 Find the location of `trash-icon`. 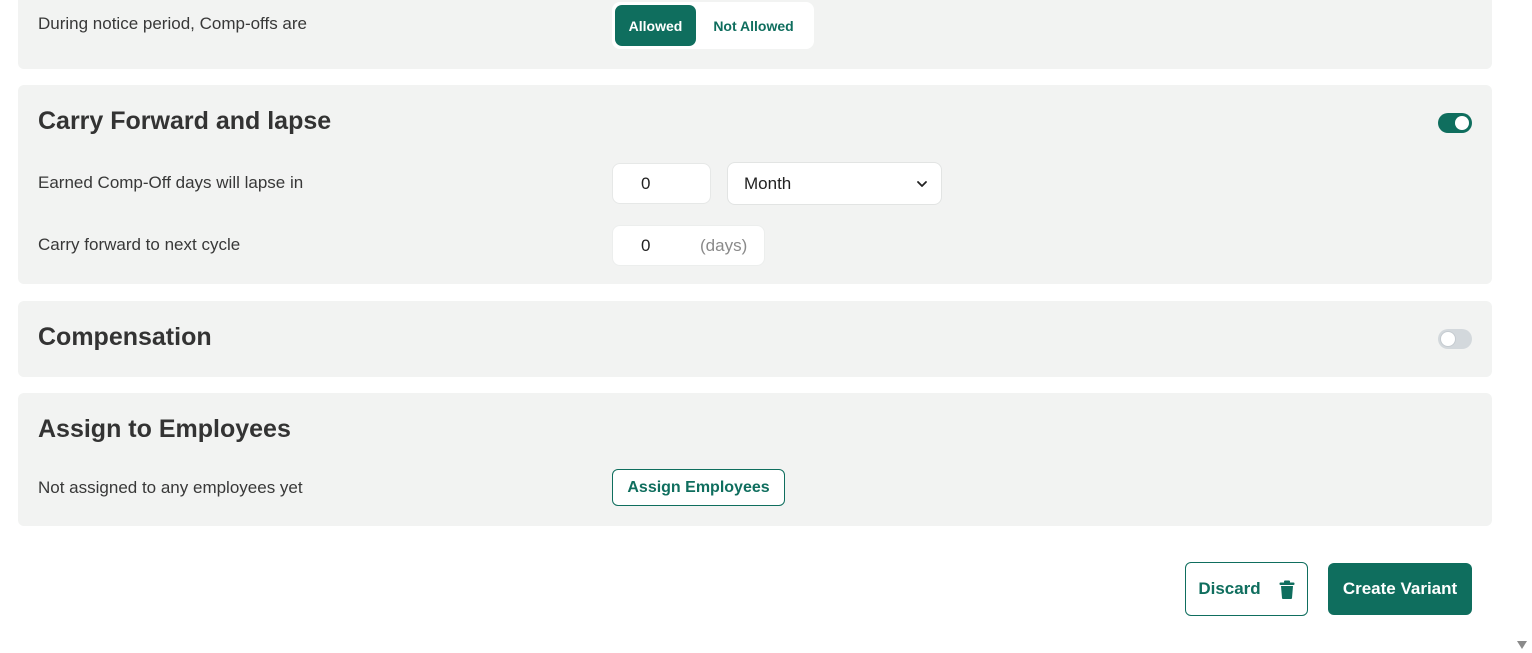

trash-icon is located at coordinates (1287, 589).